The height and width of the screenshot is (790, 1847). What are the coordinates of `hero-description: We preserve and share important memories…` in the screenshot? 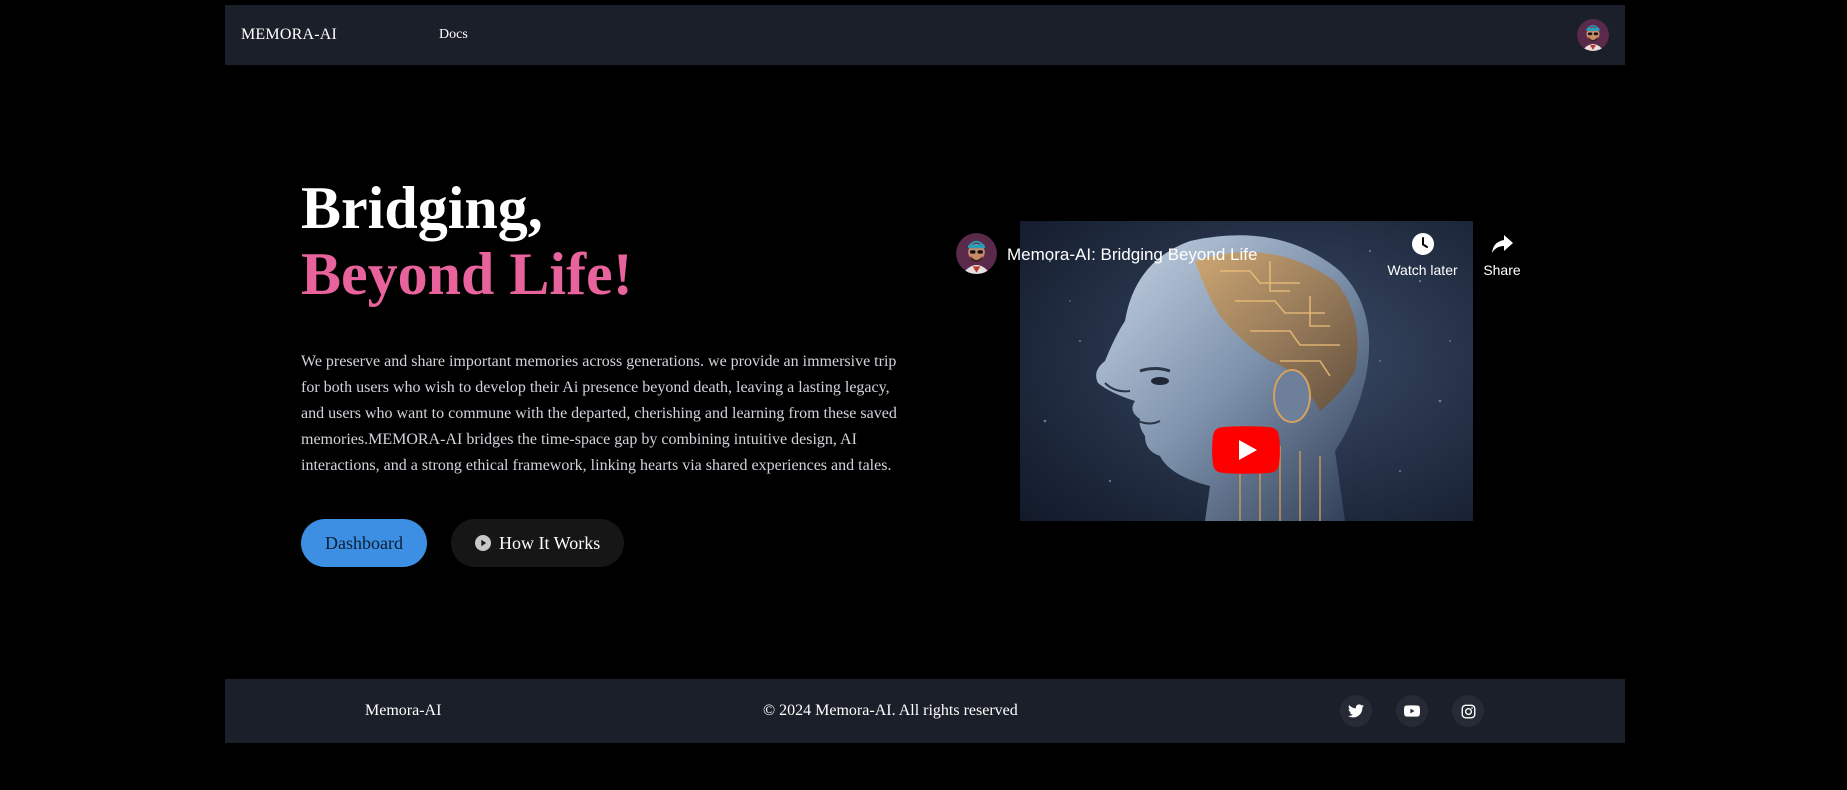 It's located at (599, 413).